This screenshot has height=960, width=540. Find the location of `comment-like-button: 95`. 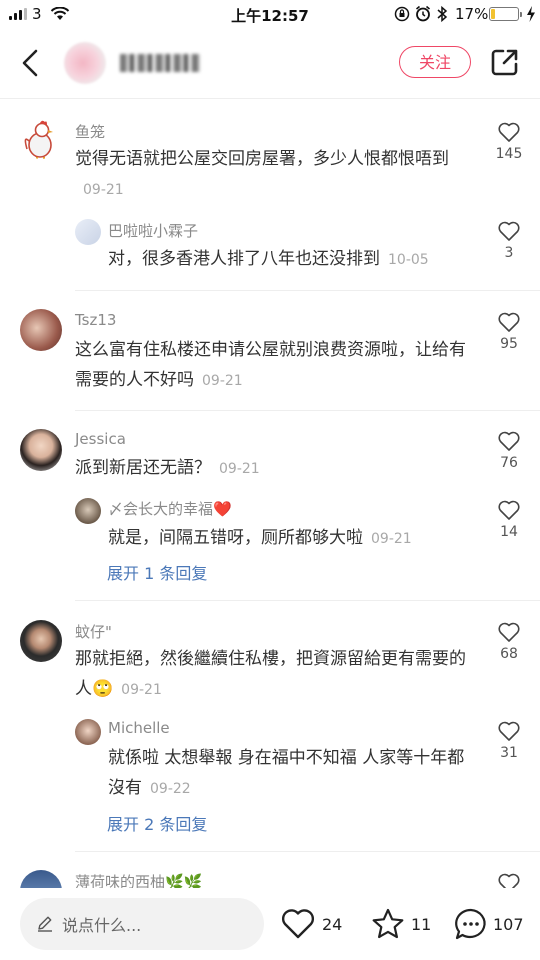

comment-like-button: 95 is located at coordinates (509, 331).